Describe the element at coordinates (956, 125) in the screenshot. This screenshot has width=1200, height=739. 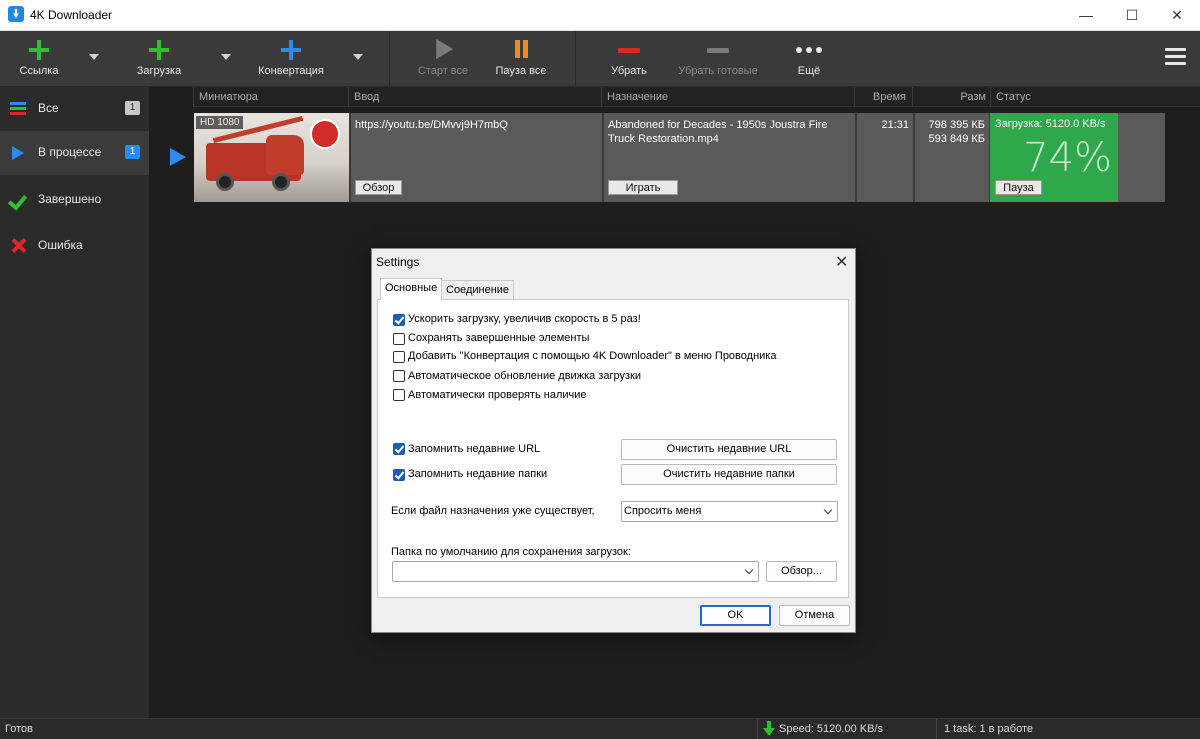
I see `size-total: 798 395 КБ` at that location.